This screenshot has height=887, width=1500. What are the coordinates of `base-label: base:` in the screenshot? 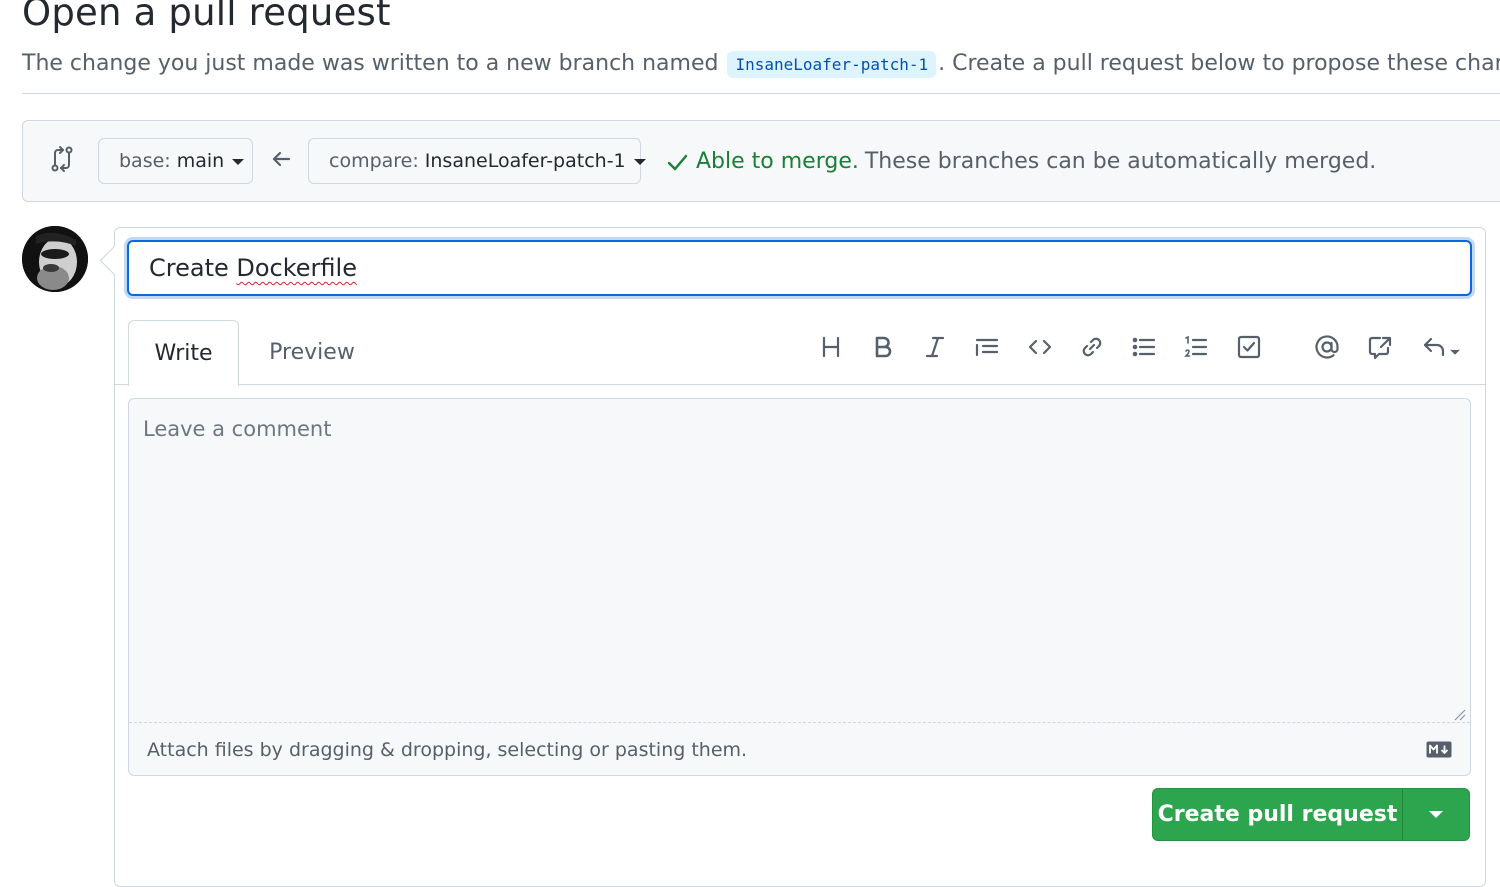 It's located at (145, 161).